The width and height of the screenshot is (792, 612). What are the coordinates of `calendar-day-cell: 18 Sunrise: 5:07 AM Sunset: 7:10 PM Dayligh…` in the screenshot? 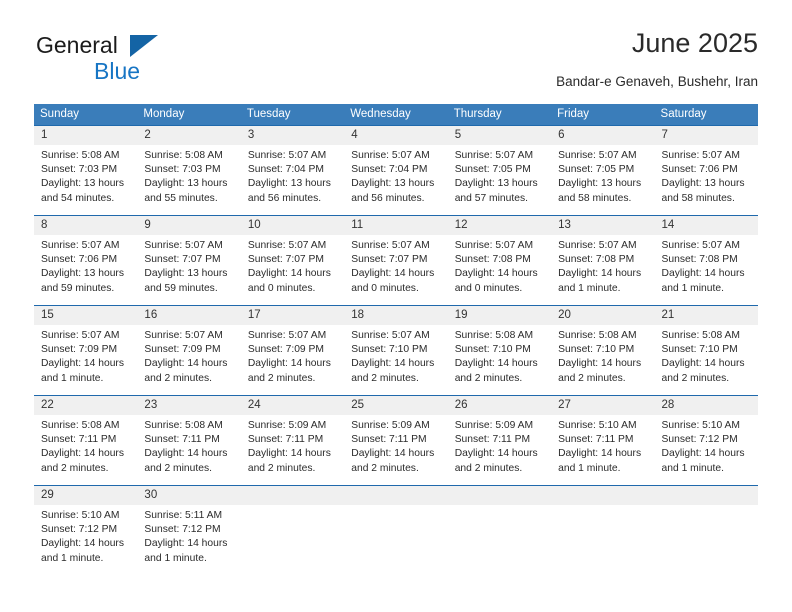 It's located at (396, 350).